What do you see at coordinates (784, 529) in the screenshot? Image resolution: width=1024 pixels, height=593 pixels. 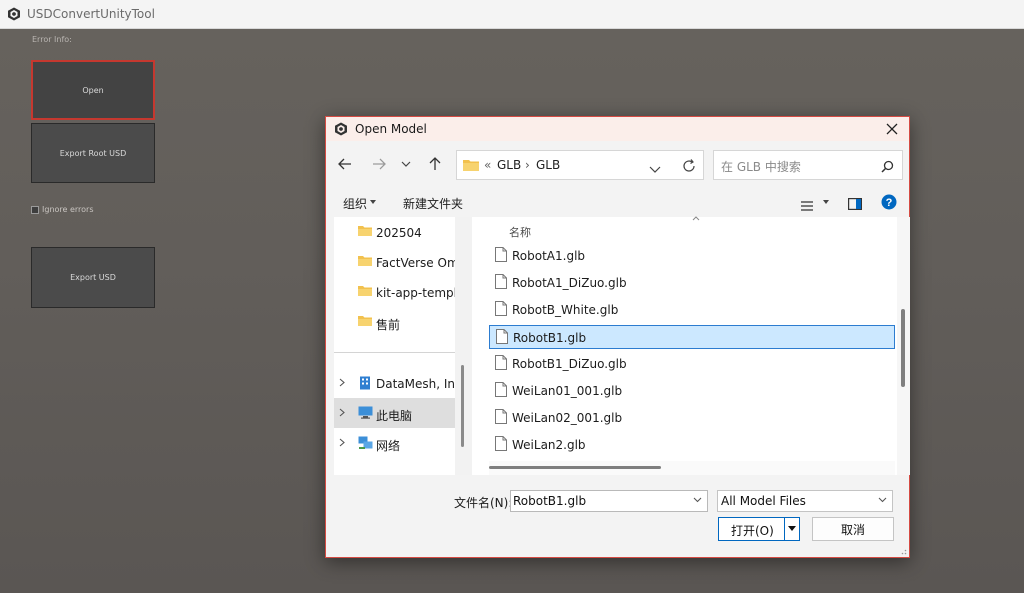 I see `split-divider` at bounding box center [784, 529].